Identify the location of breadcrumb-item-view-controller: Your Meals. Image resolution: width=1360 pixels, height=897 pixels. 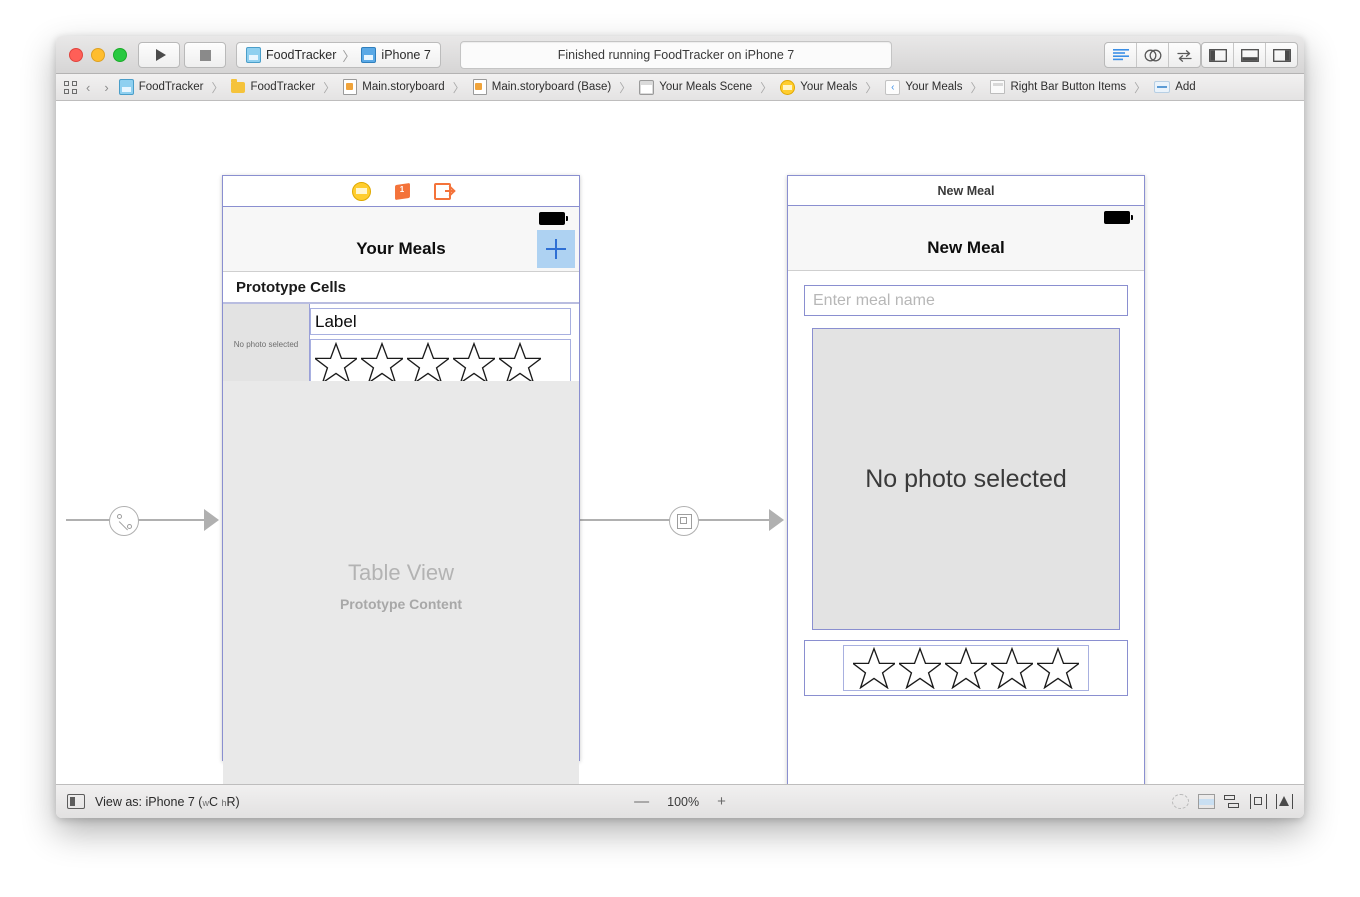
(818, 87).